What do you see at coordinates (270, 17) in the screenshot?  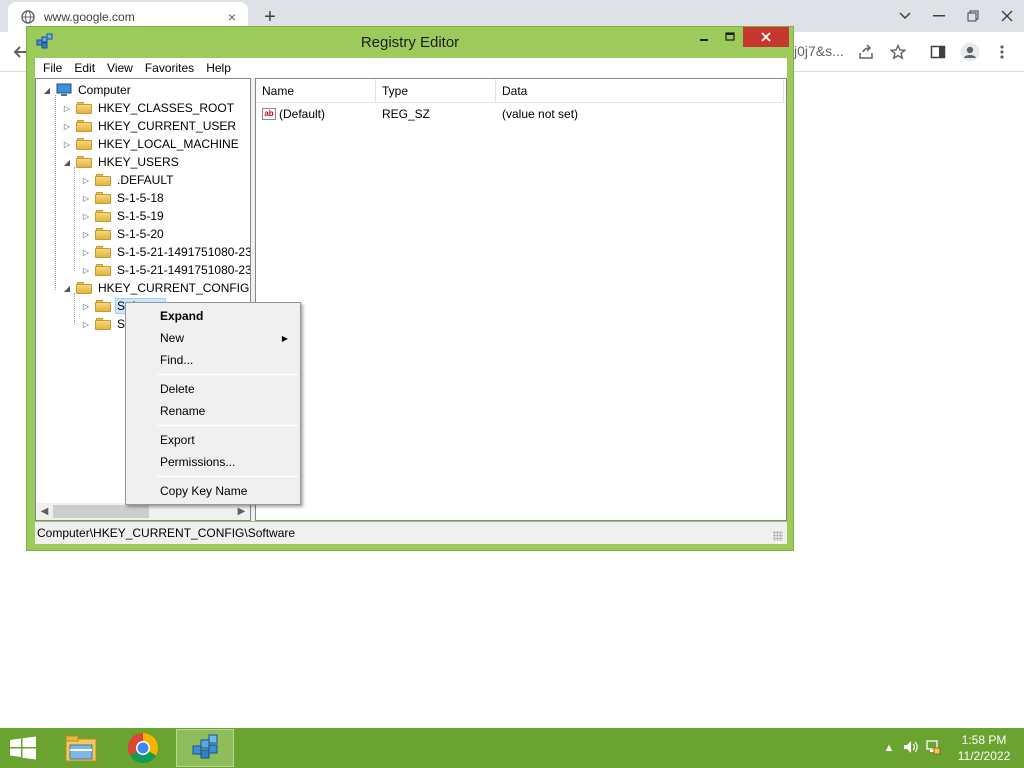 I see `new-tab-button: +` at bounding box center [270, 17].